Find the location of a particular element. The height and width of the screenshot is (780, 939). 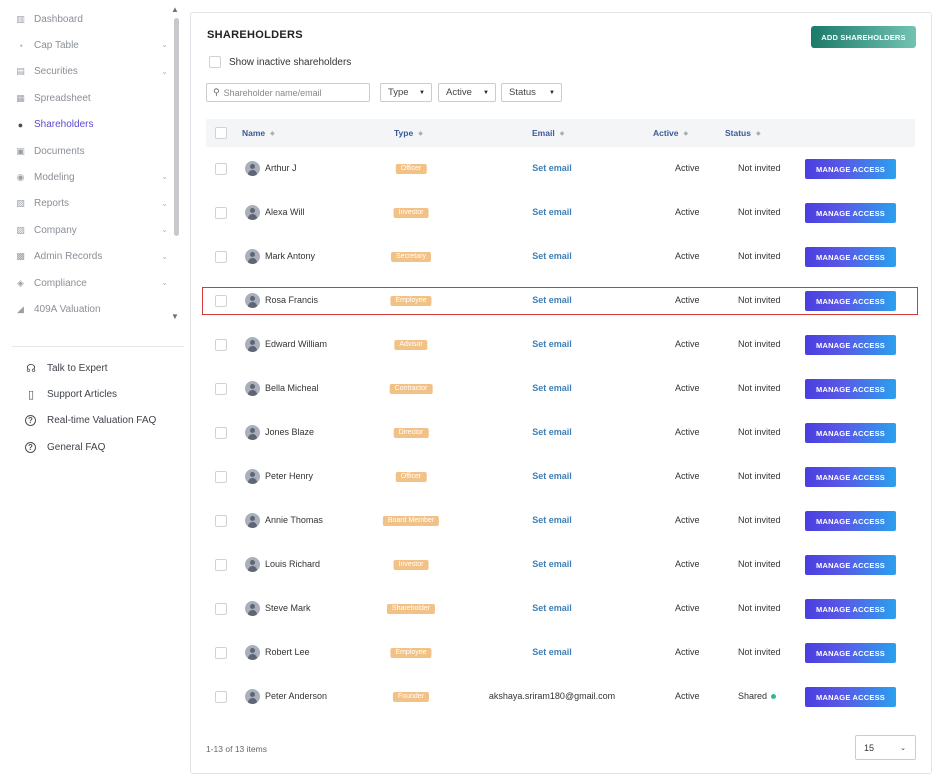

help-link-talk-to-expert: ☊ Talk to Expert is located at coordinates (90, 368).